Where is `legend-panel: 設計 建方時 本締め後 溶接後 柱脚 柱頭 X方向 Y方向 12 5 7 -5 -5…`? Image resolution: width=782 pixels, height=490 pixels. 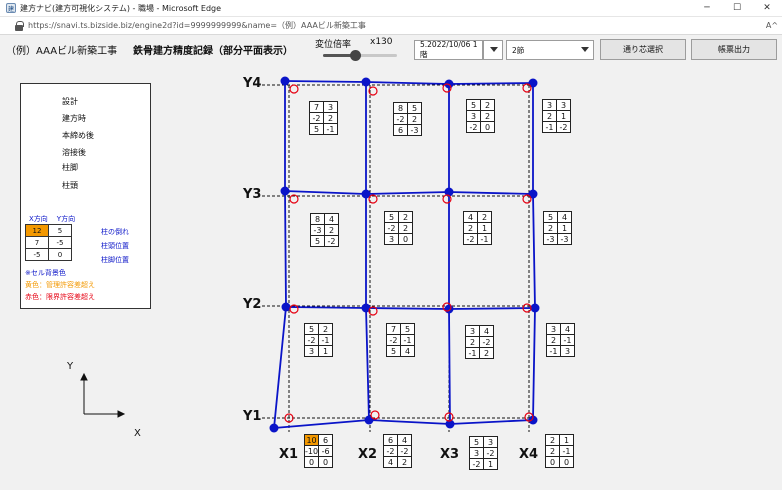 legend-panel: 設計 建方時 本締め後 溶接後 柱脚 柱頭 X方向 Y方向 12 5 7 -5 -5… is located at coordinates (85, 196).